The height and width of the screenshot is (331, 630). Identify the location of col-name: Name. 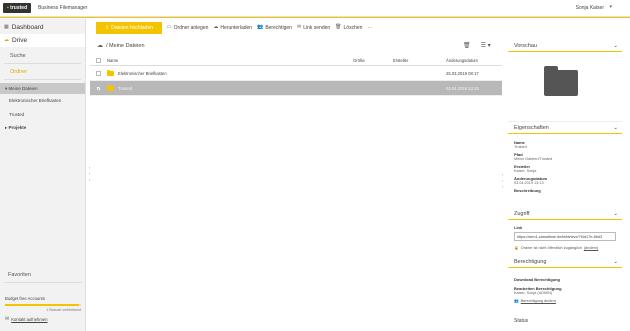
(230, 60).